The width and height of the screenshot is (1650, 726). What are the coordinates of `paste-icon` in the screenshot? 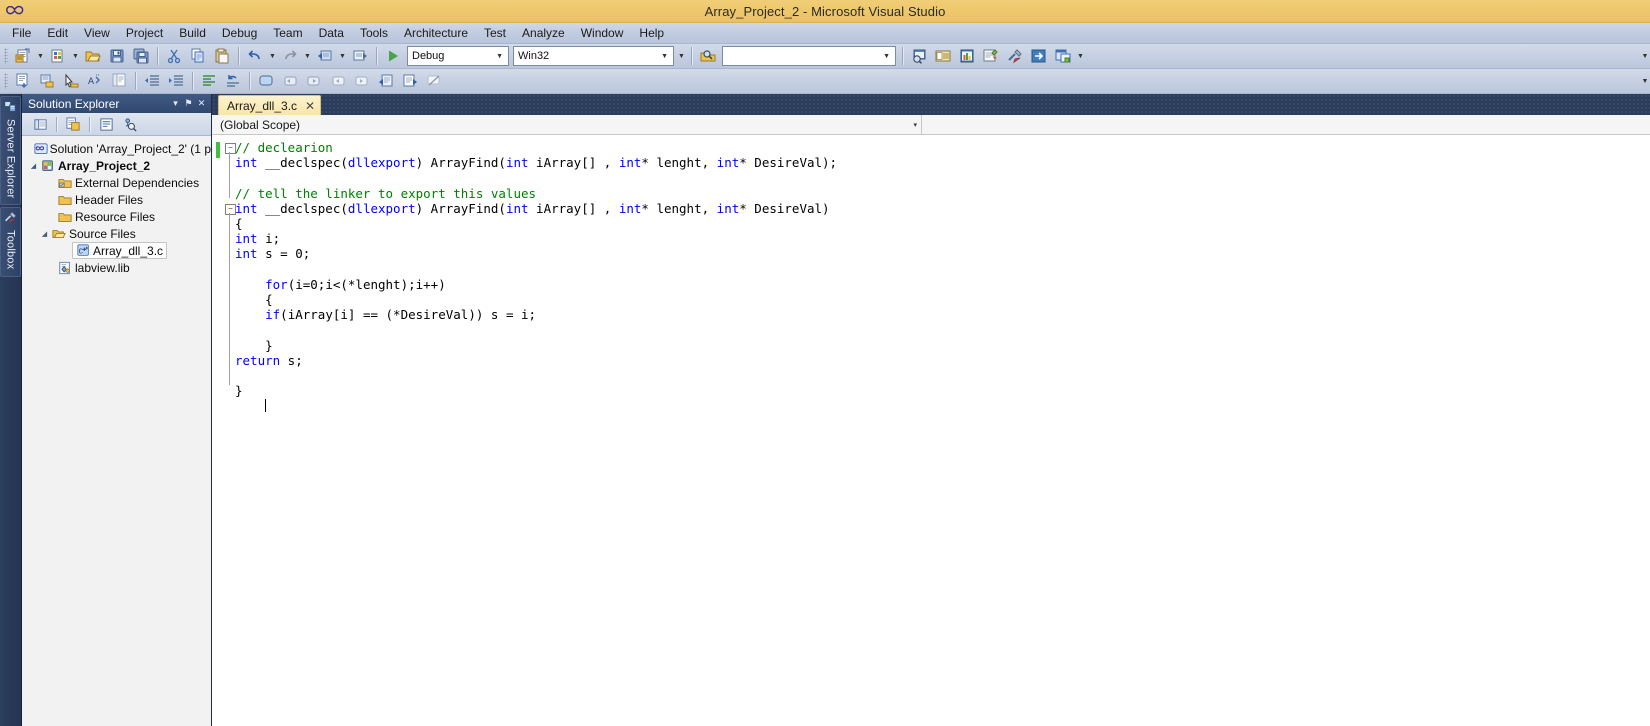 It's located at (222, 56).